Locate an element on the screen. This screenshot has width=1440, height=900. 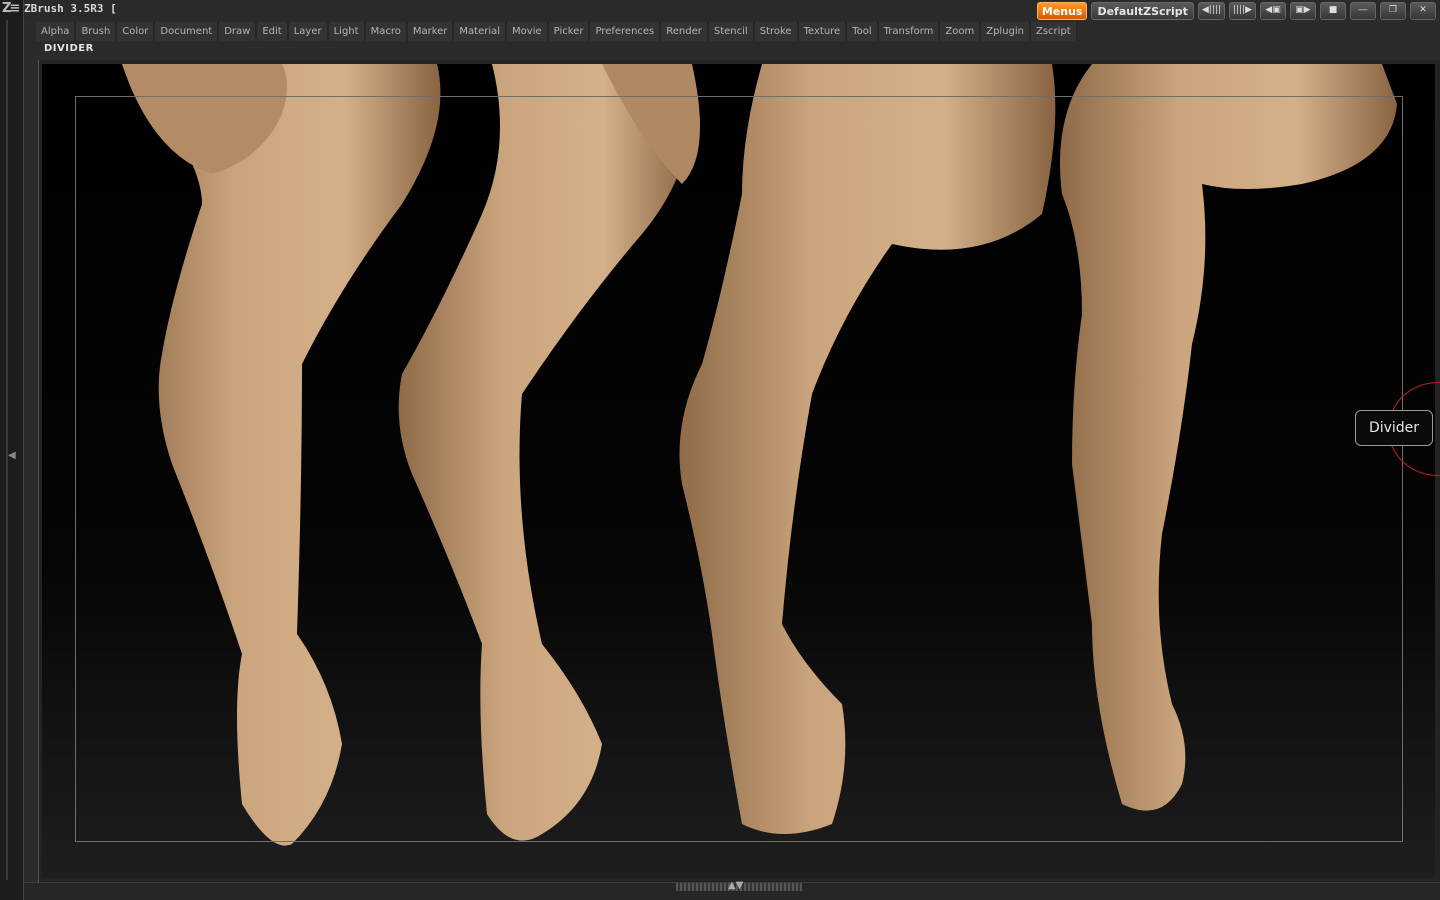
tray-expand-icon: ◀ is located at coordinates (12, 455).